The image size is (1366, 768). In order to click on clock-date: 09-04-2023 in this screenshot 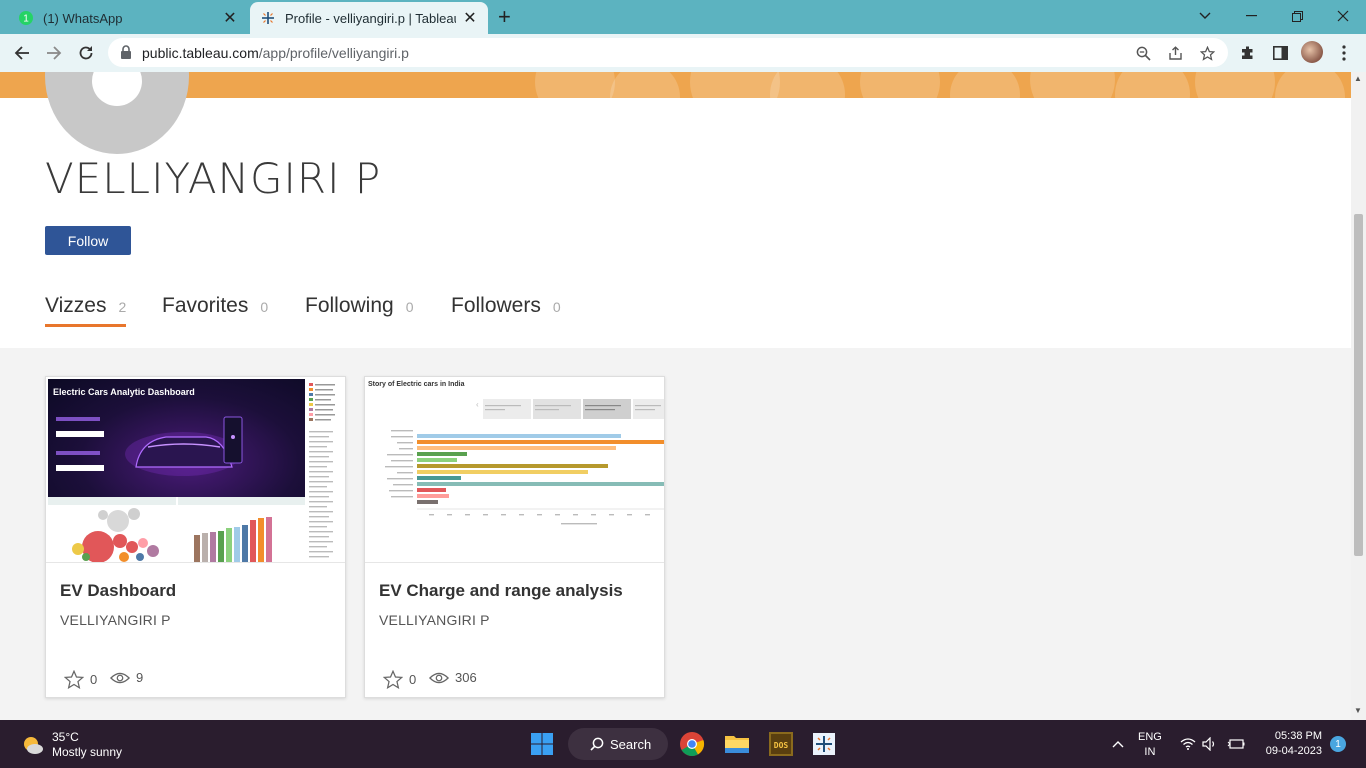, I will do `click(1293, 751)`.